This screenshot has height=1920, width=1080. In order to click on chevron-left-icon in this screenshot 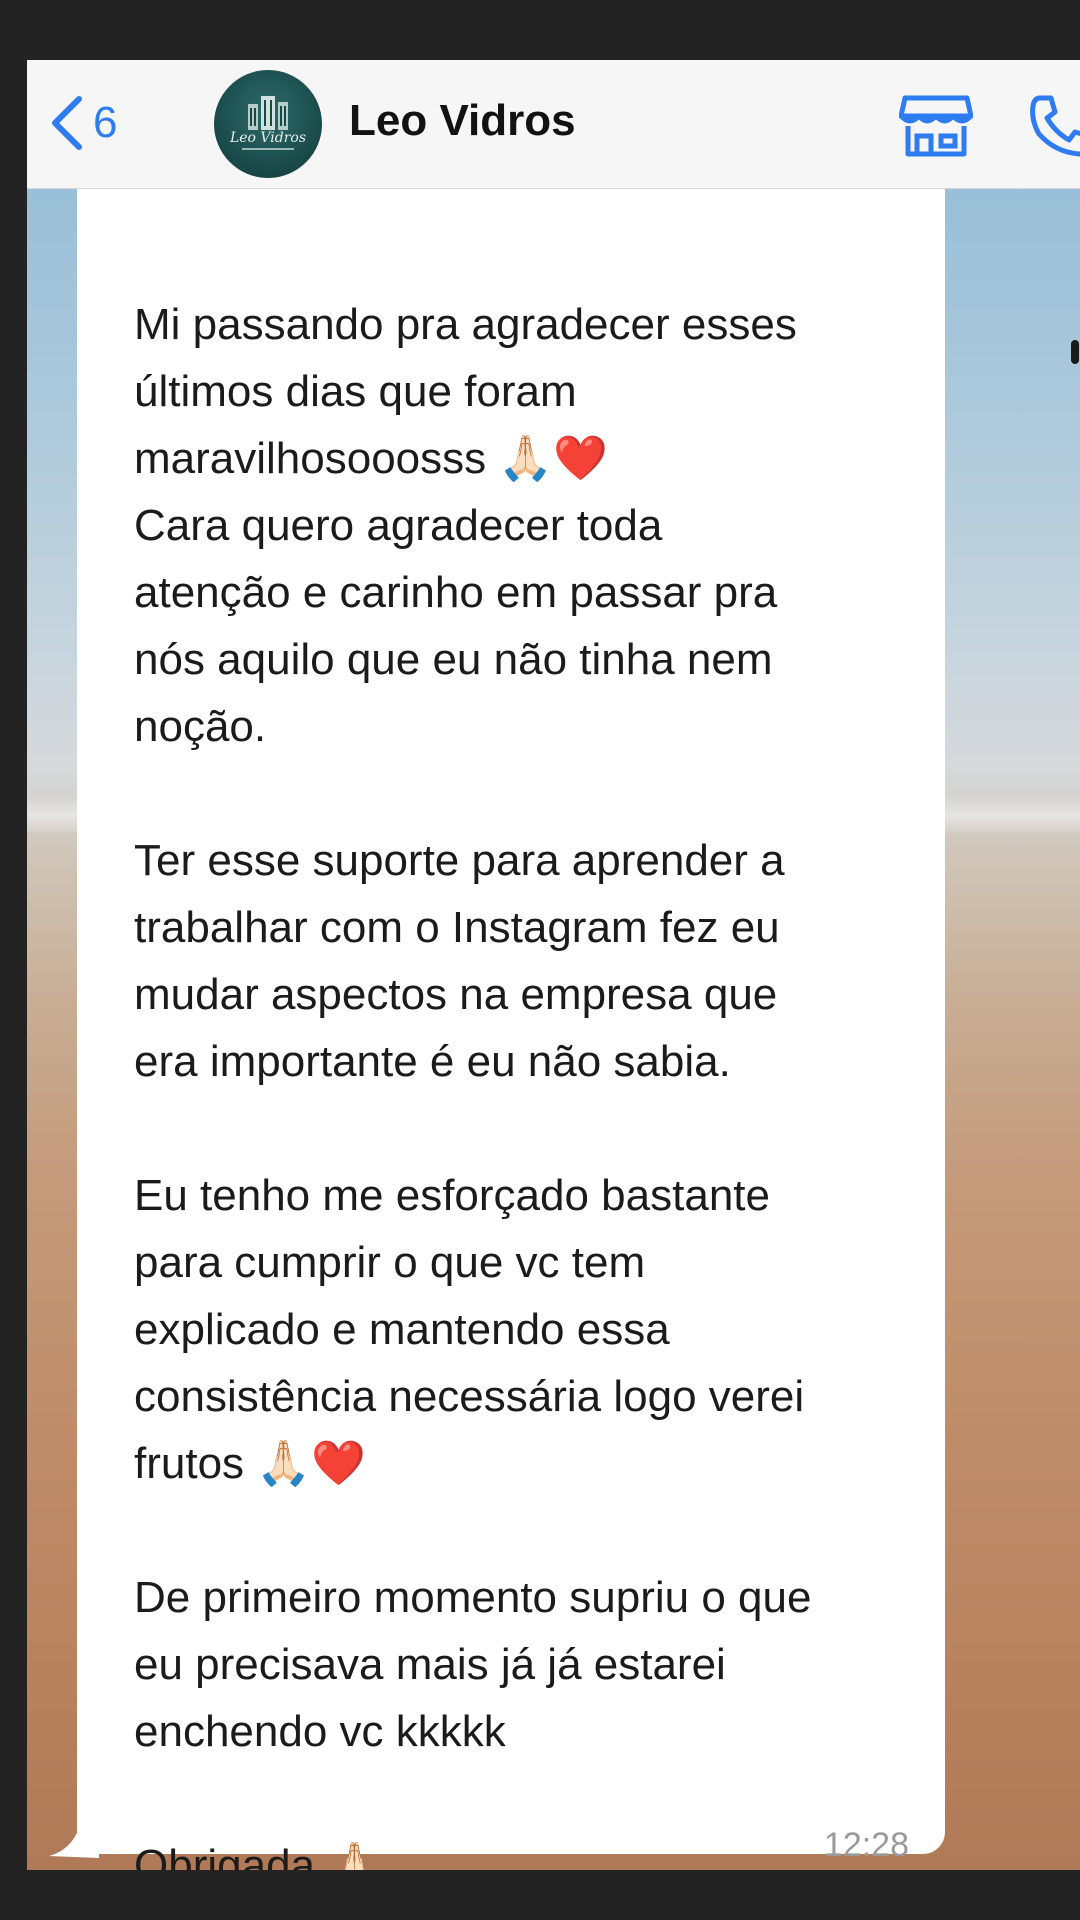, I will do `click(67, 123)`.